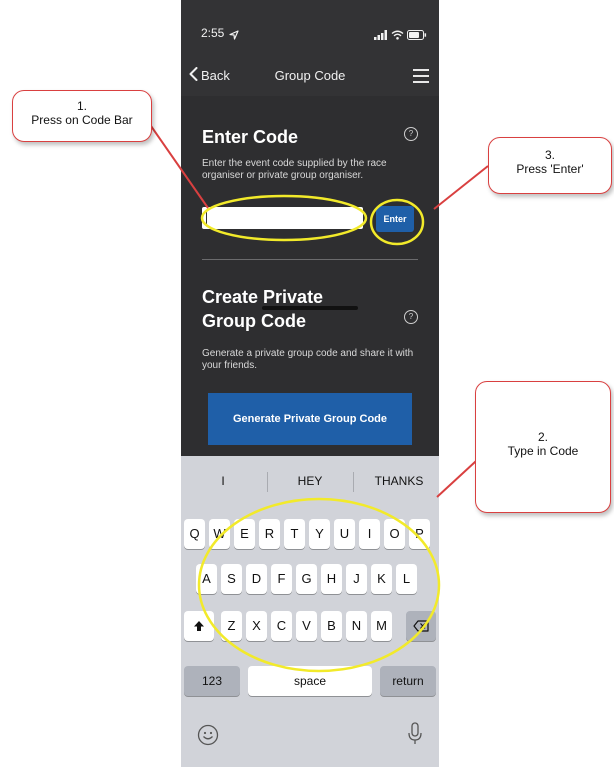 The image size is (614, 767). What do you see at coordinates (256, 626) in the screenshot?
I see `key-x: X` at bounding box center [256, 626].